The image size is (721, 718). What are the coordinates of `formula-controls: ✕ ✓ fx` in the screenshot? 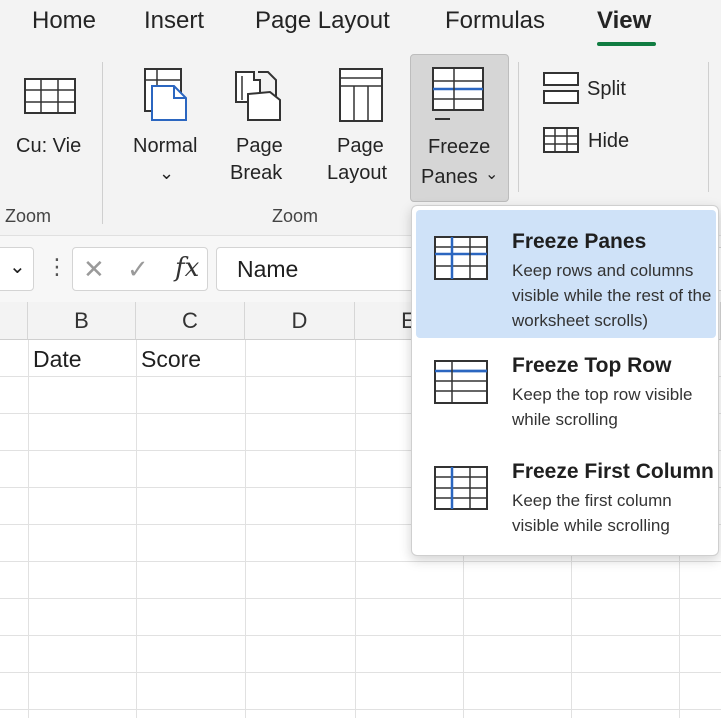 It's located at (140, 269).